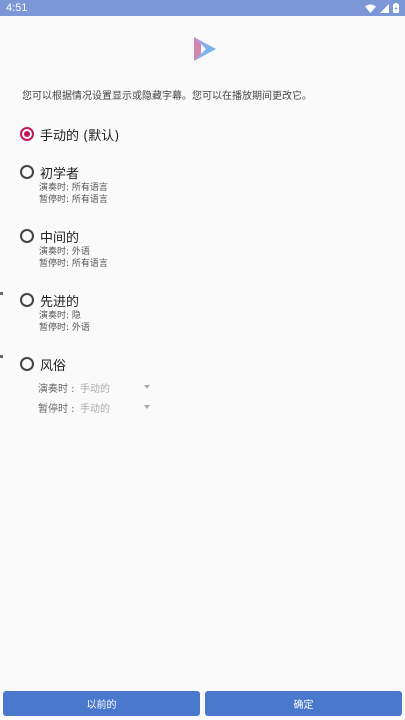  What do you see at coordinates (60, 238) in the screenshot?
I see `option-label: 中间的` at bounding box center [60, 238].